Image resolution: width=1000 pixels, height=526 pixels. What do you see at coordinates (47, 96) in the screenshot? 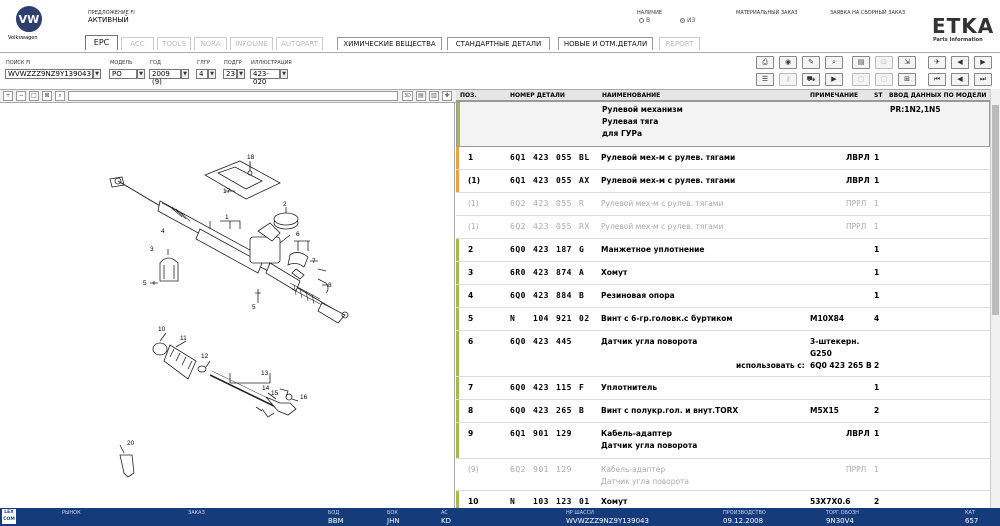
I see `zoom-area-icon: ⊠` at bounding box center [47, 96].